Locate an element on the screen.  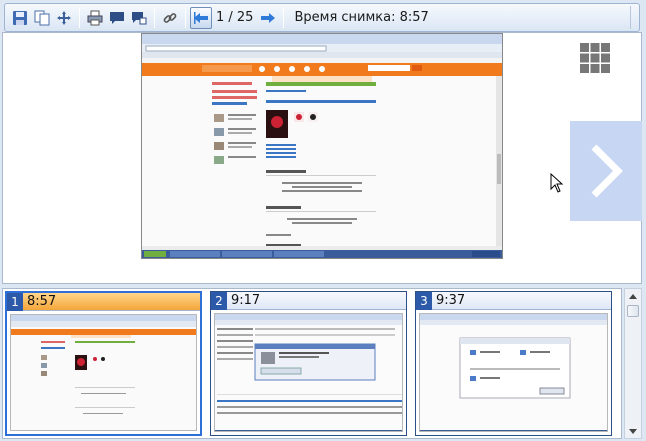
link-icon is located at coordinates (170, 17).